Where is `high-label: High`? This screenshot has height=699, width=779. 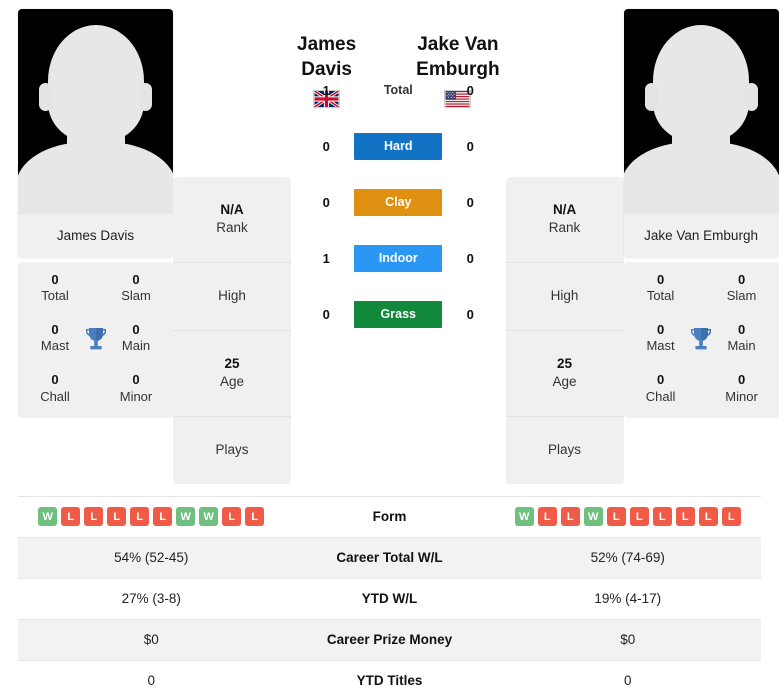 high-label: High is located at coordinates (232, 295).